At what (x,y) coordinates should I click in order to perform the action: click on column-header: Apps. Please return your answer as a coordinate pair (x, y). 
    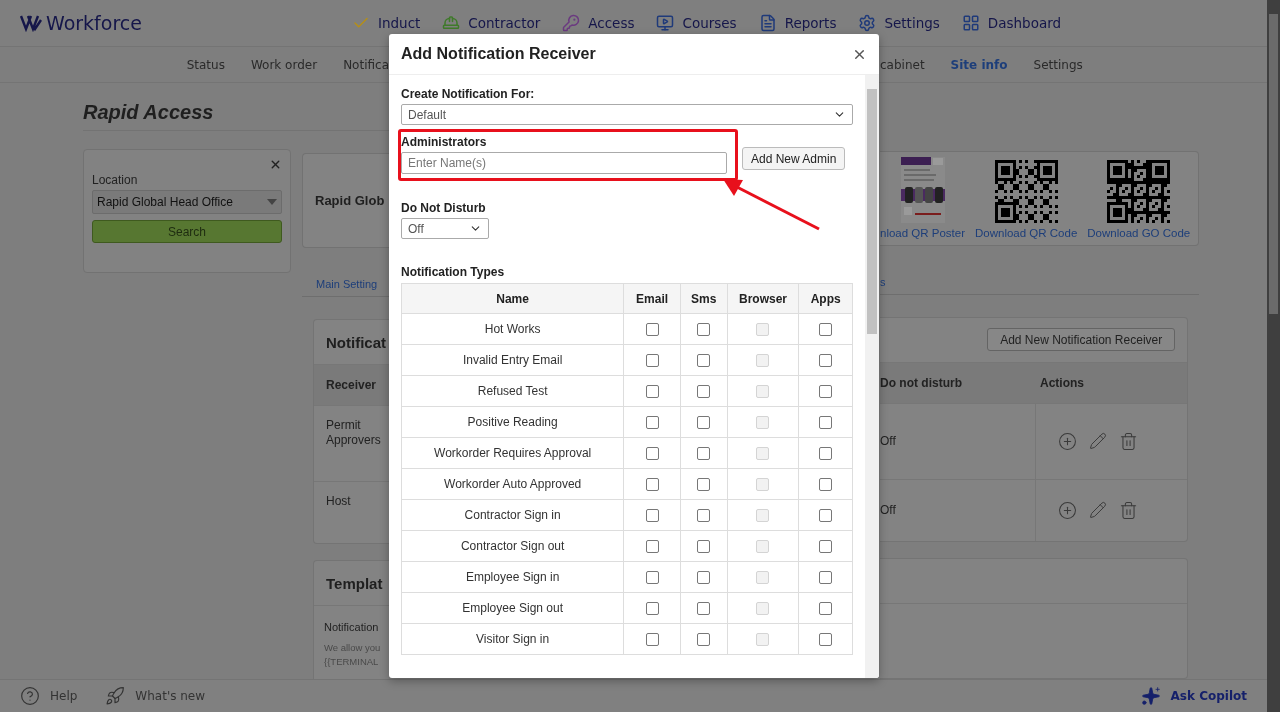
    Looking at the image, I should click on (825, 298).